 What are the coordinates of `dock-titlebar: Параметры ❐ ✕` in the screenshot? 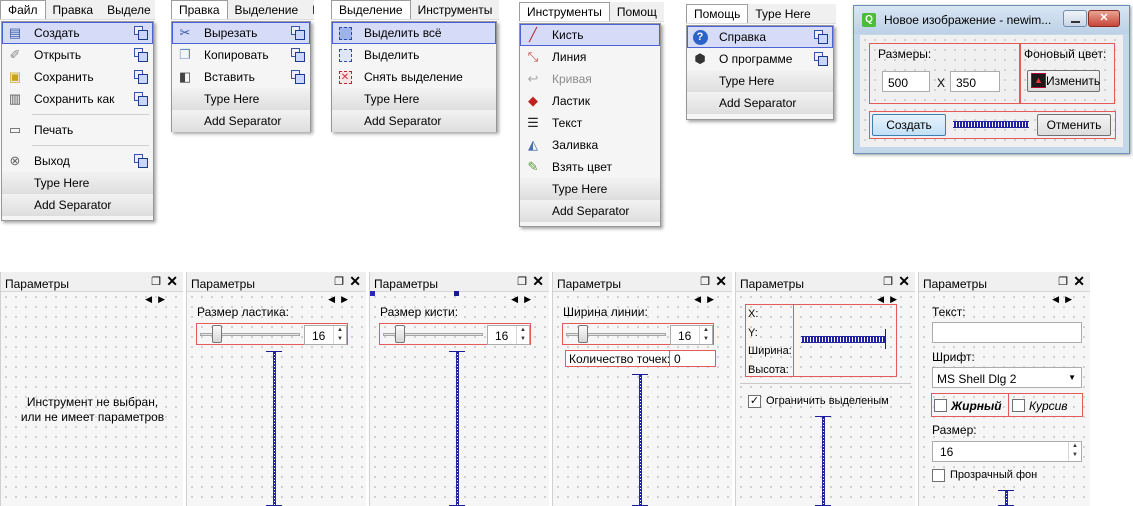 It's located at (276, 282).